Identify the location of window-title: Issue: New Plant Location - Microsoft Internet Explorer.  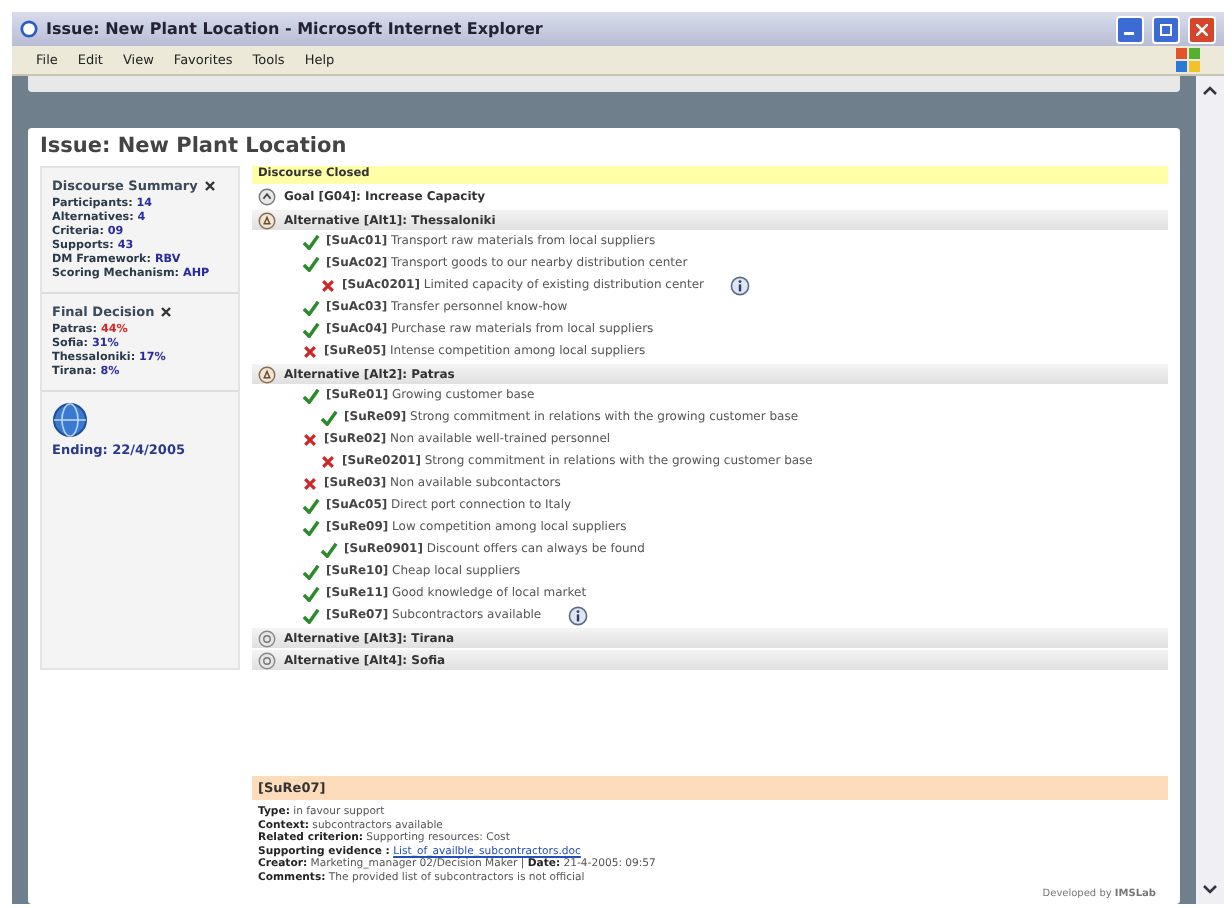
(294, 29).